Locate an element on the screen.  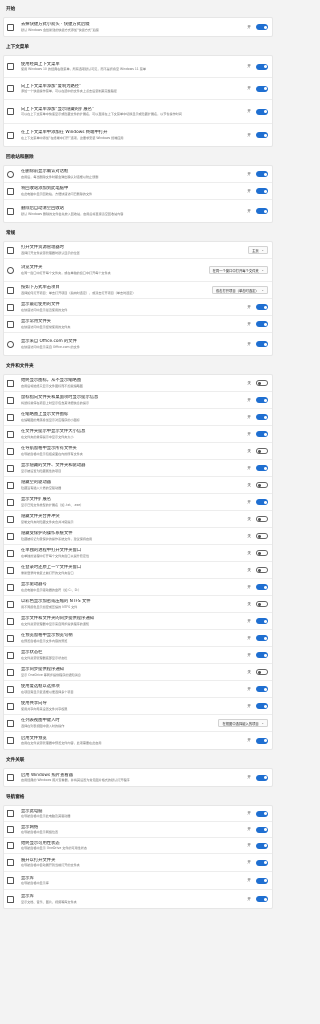
setting-row: 展开以打开文件夹 在导航窗格中自动展开到当前打开的文件夹开 is located at coordinates (138, 863).